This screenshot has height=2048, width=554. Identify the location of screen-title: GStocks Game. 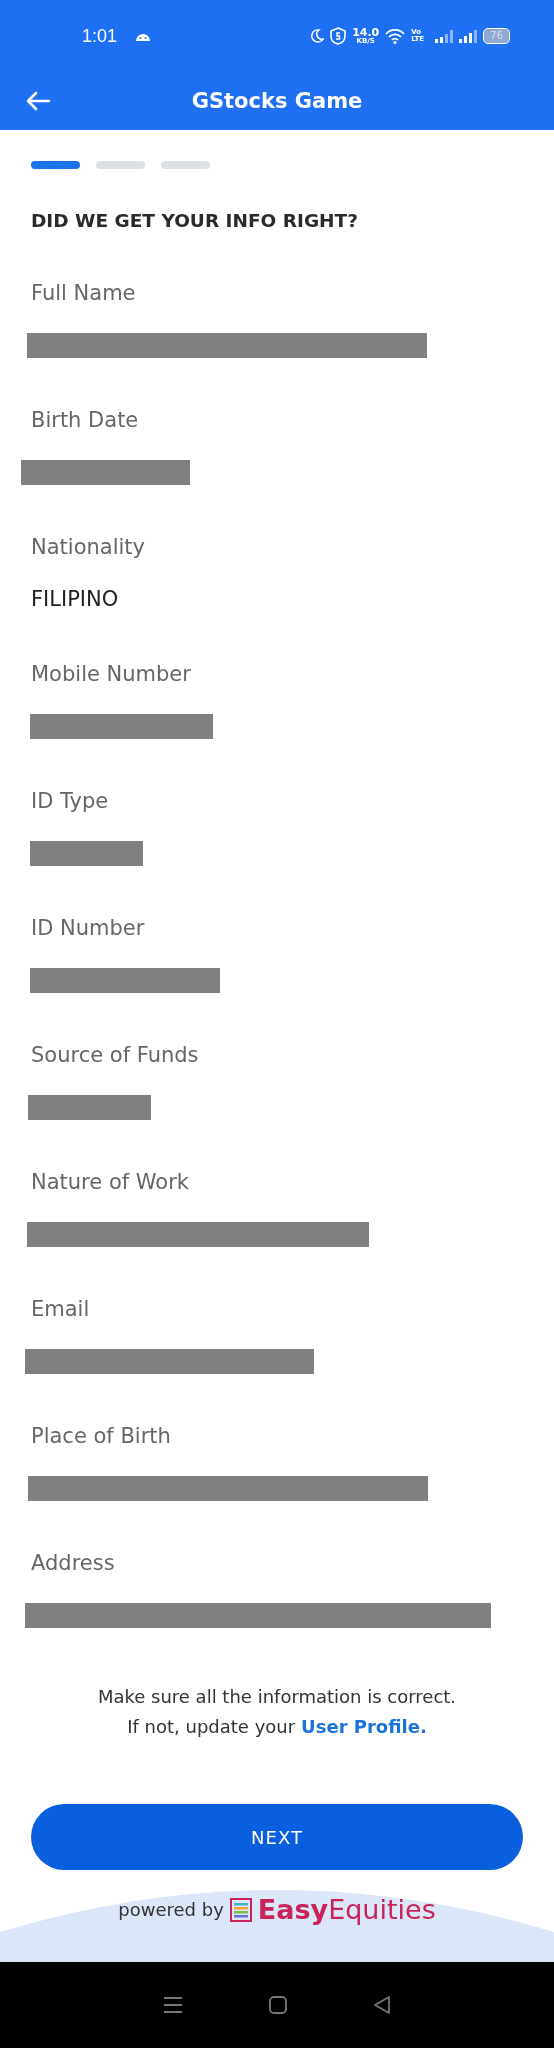
(277, 101).